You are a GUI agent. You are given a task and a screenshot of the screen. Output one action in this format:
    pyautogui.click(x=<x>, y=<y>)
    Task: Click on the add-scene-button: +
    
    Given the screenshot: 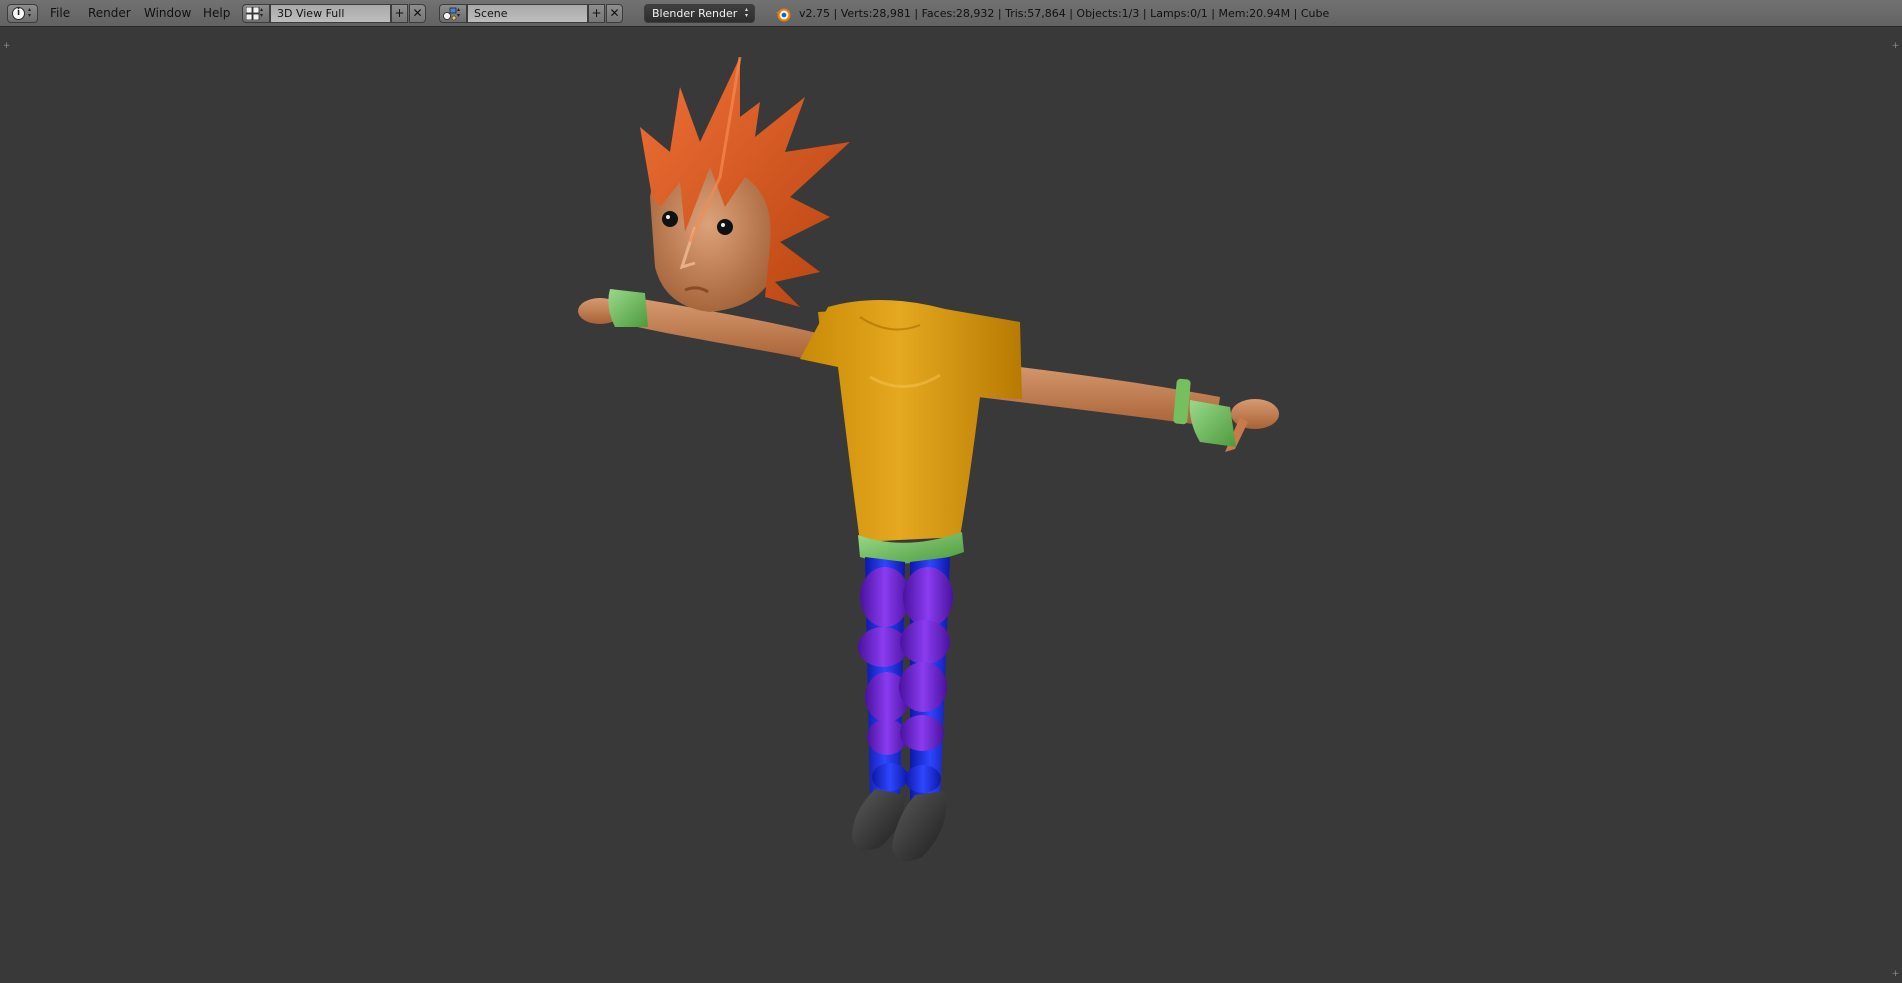 What is the action you would take?
    pyautogui.click(x=596, y=13)
    